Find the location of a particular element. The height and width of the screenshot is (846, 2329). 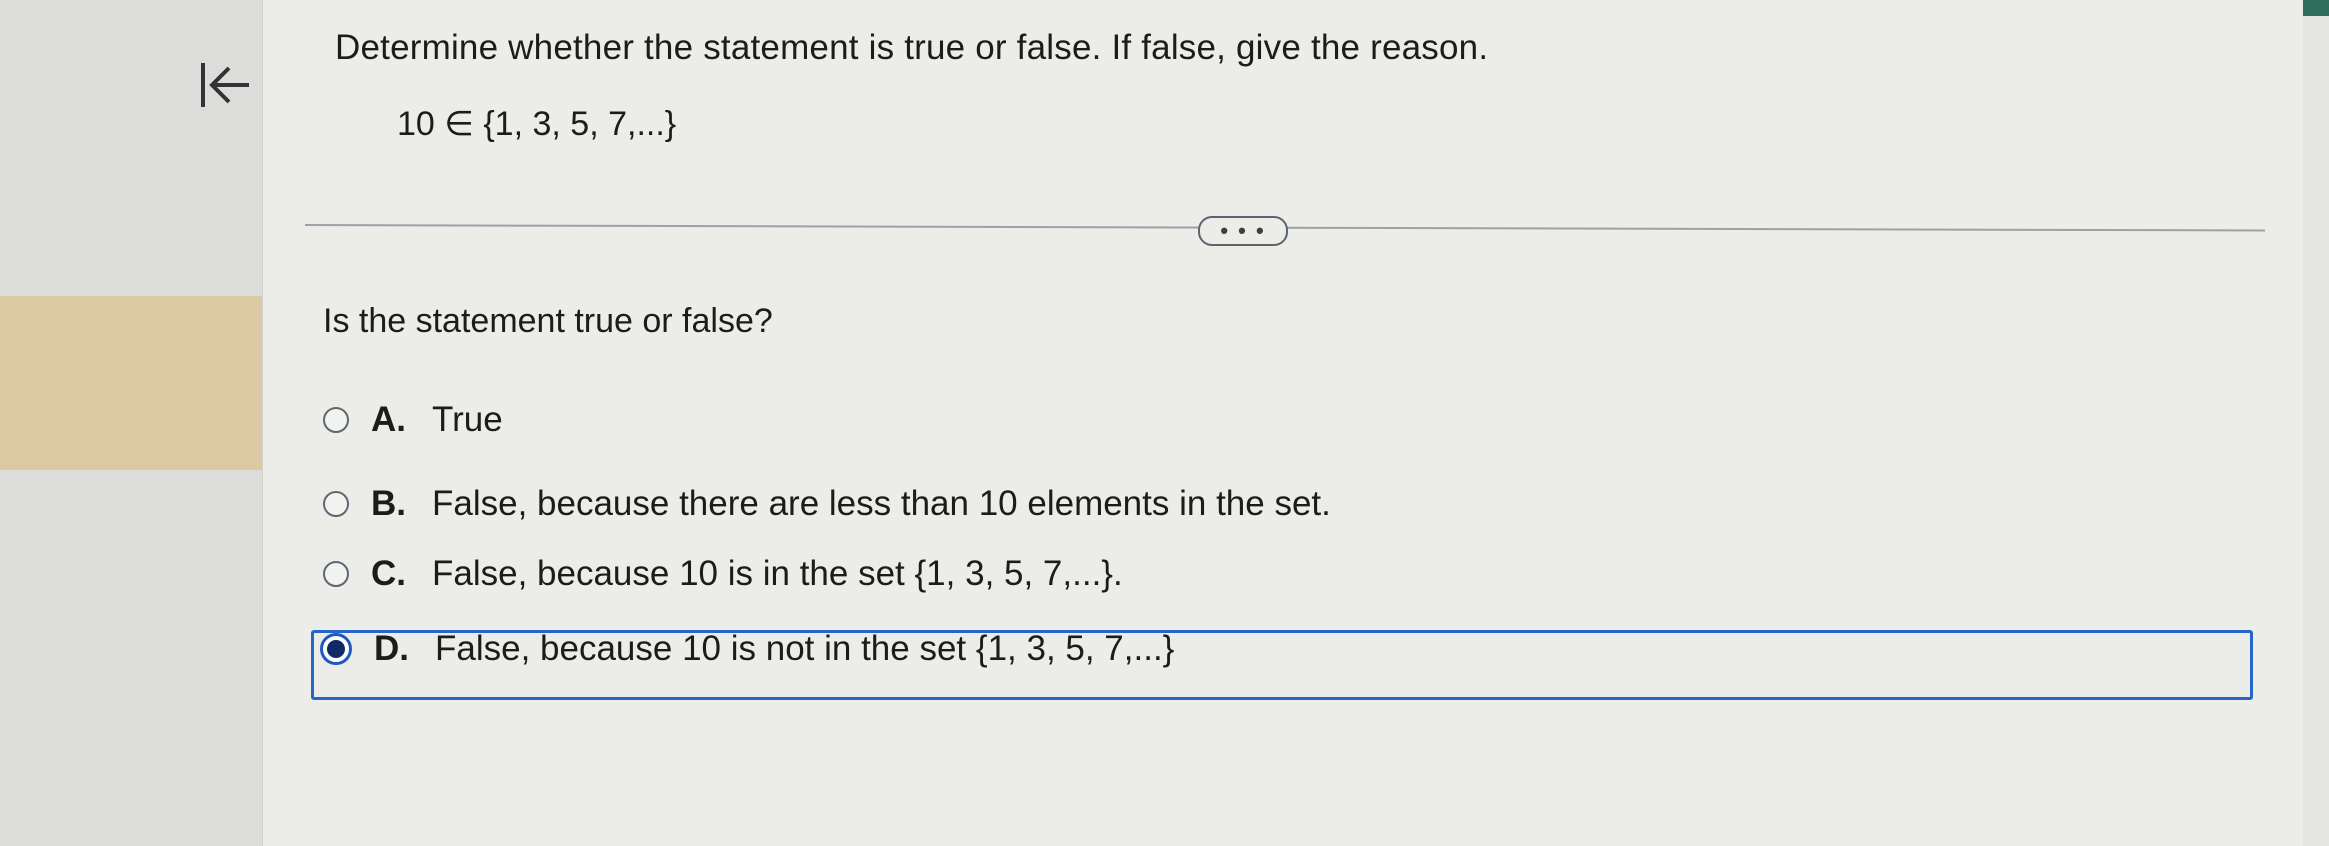

collapse-left-arrow-icon is located at coordinates (225, 85).